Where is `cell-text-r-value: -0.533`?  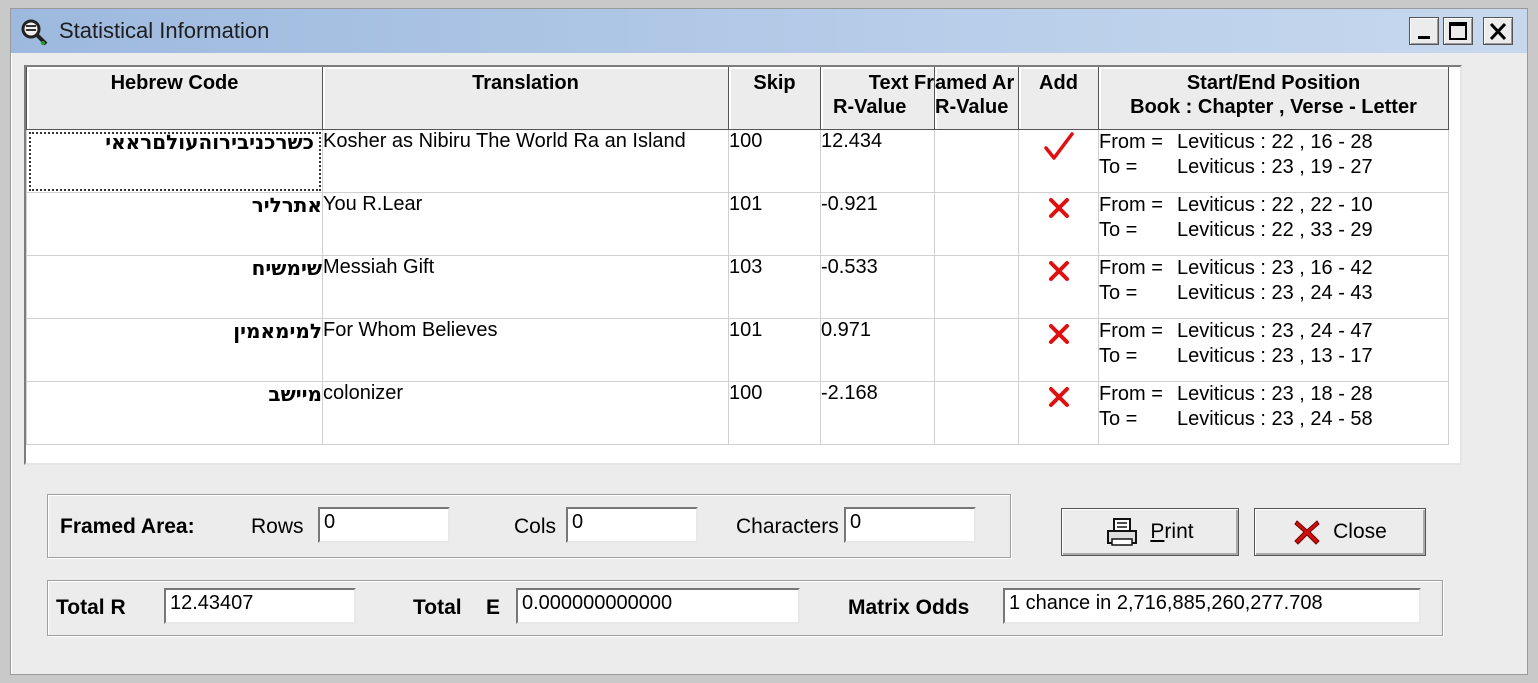
cell-text-r-value: -0.533 is located at coordinates (877, 287).